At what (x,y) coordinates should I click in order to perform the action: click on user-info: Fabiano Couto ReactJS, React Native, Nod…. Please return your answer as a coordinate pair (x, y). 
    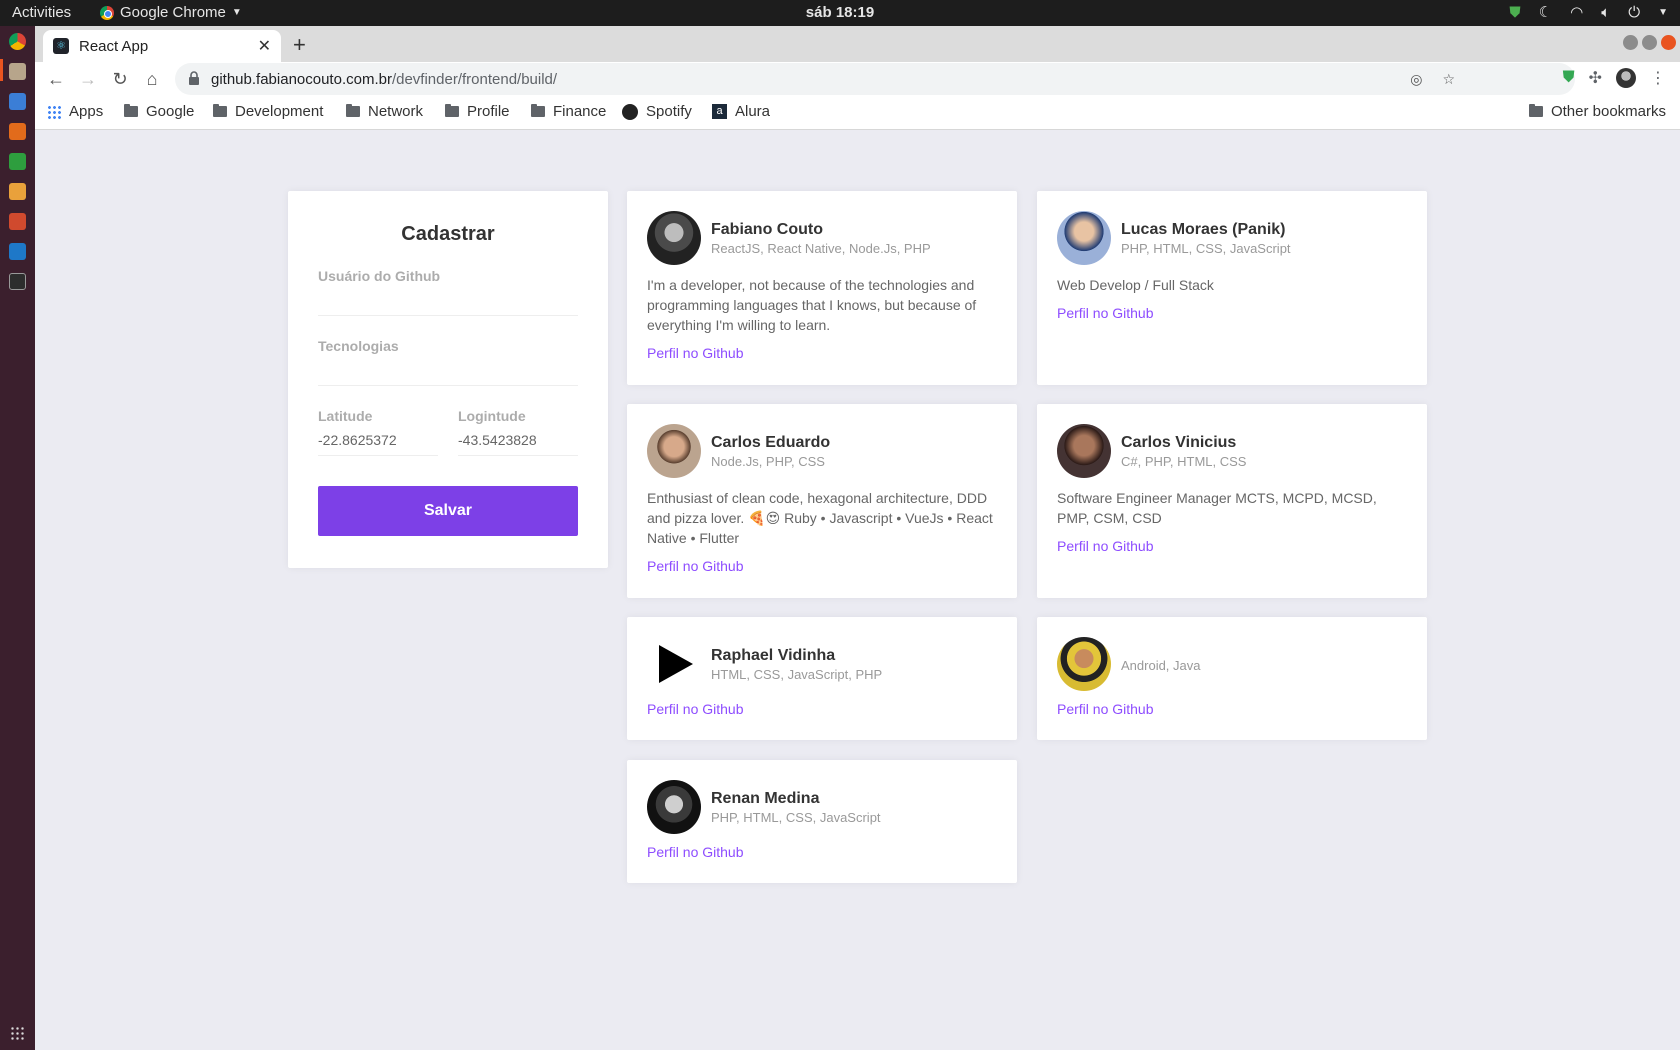
    Looking at the image, I should click on (821, 238).